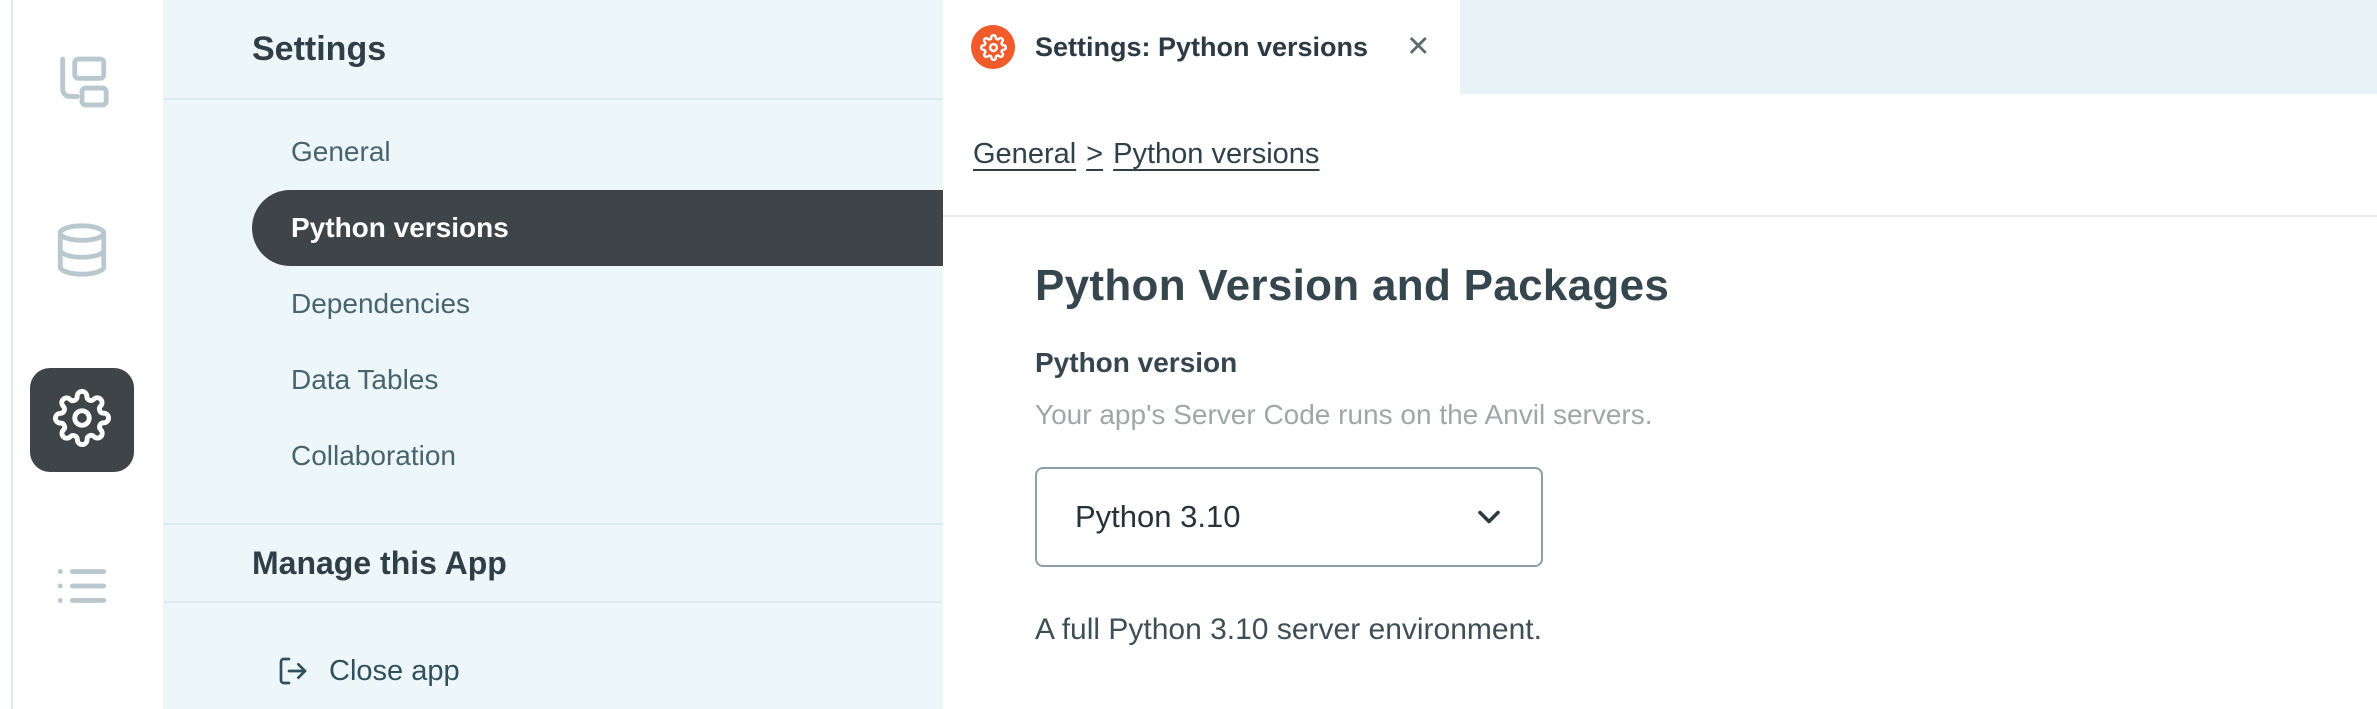 This screenshot has width=2377, height=709. Describe the element at coordinates (1660, 47) in the screenshot. I see `tab-bar: Settings: Python versions ✕` at that location.